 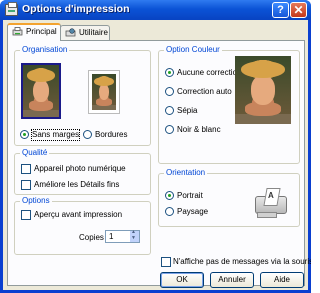 I want to click on details-fins-label: Améliore les Détails fins, so click(x=76, y=185).